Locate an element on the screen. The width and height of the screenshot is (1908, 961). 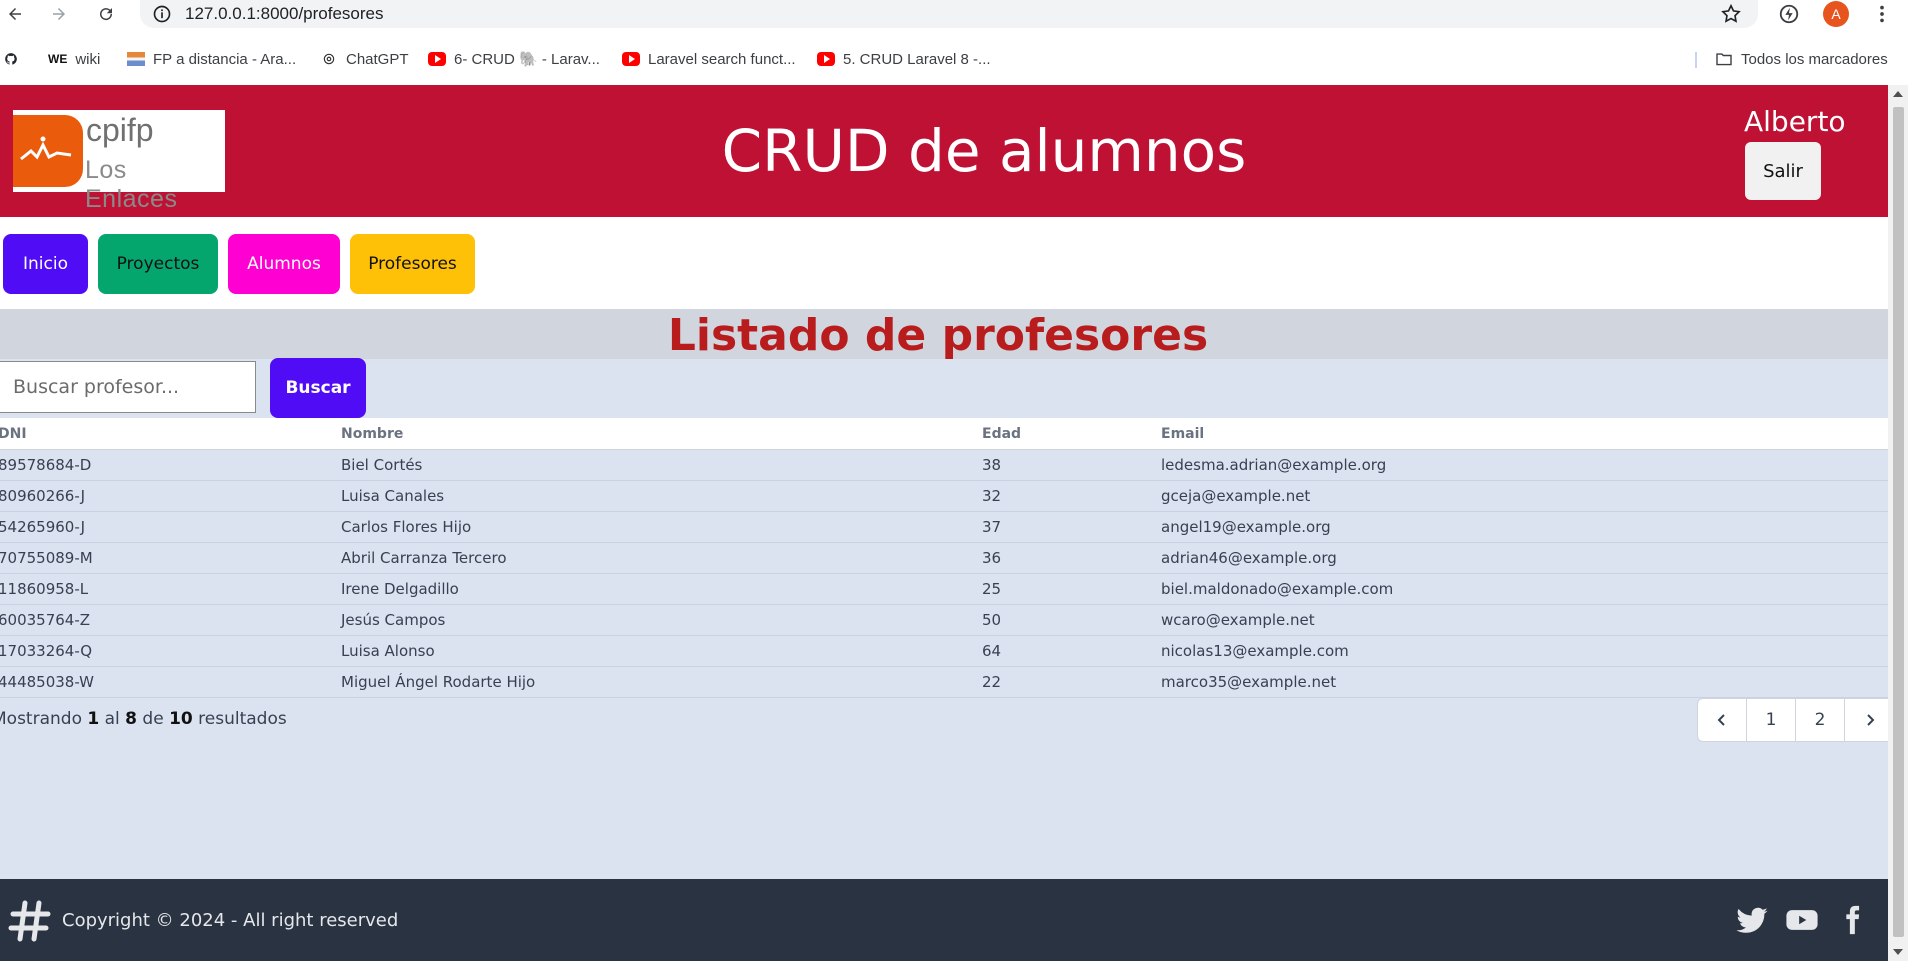
all-bookmarks: Todos los marcadores is located at coordinates (1801, 59).